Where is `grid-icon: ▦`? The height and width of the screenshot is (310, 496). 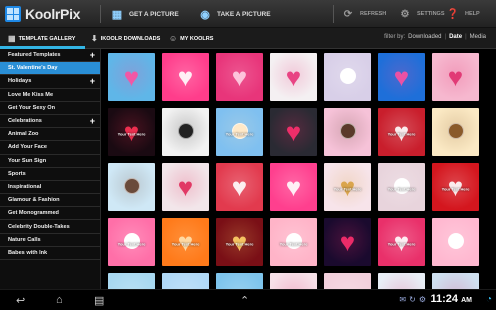 grid-icon: ▦ is located at coordinates (12, 38).